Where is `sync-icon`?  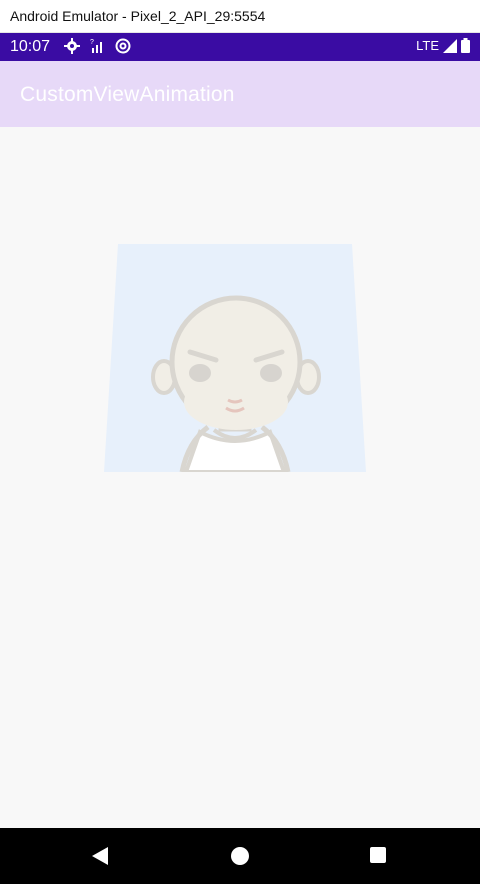
sync-icon is located at coordinates (123, 46).